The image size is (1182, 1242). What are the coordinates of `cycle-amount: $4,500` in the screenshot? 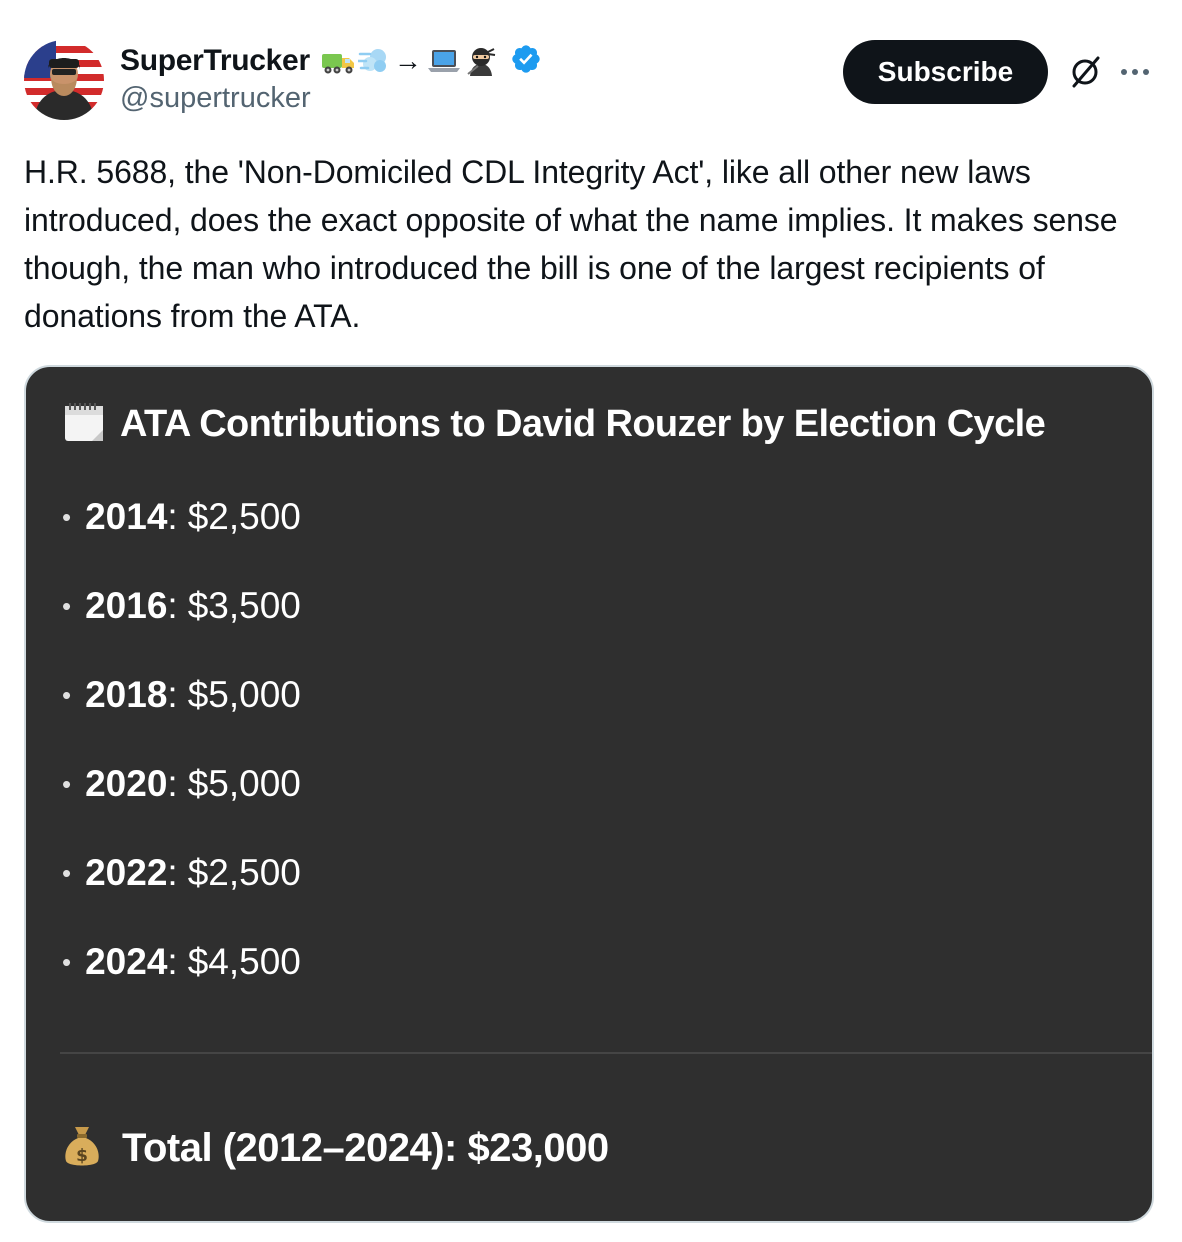 It's located at (244, 961).